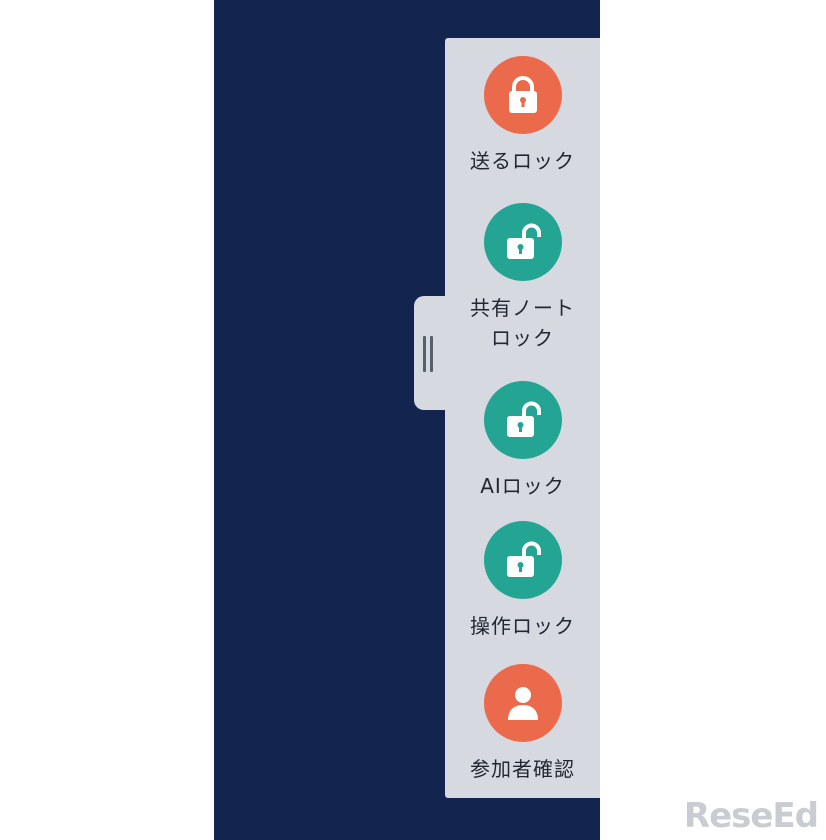  What do you see at coordinates (522, 323) in the screenshot?
I see `shared-note-lock-label: 共有ノートロック` at bounding box center [522, 323].